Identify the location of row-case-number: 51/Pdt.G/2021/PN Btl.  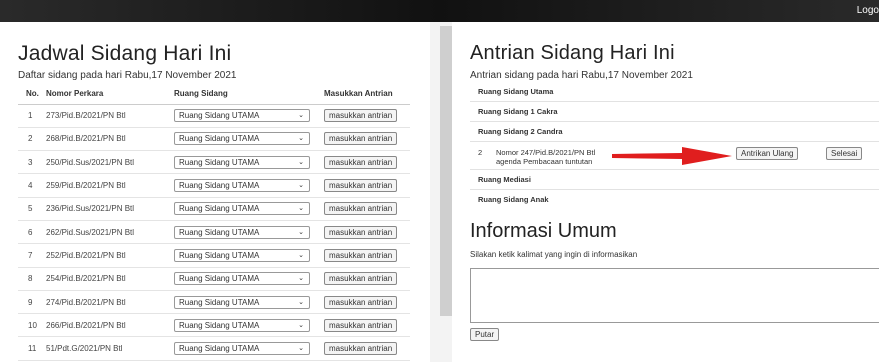
(110, 348).